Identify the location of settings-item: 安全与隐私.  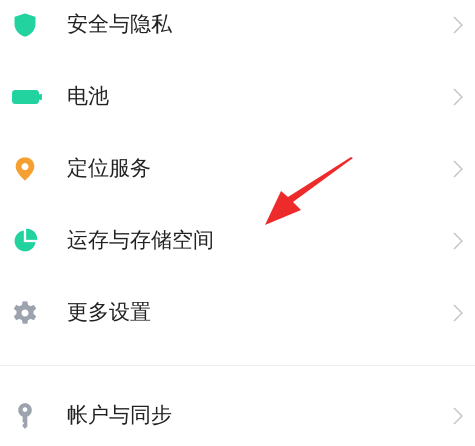
(237, 30).